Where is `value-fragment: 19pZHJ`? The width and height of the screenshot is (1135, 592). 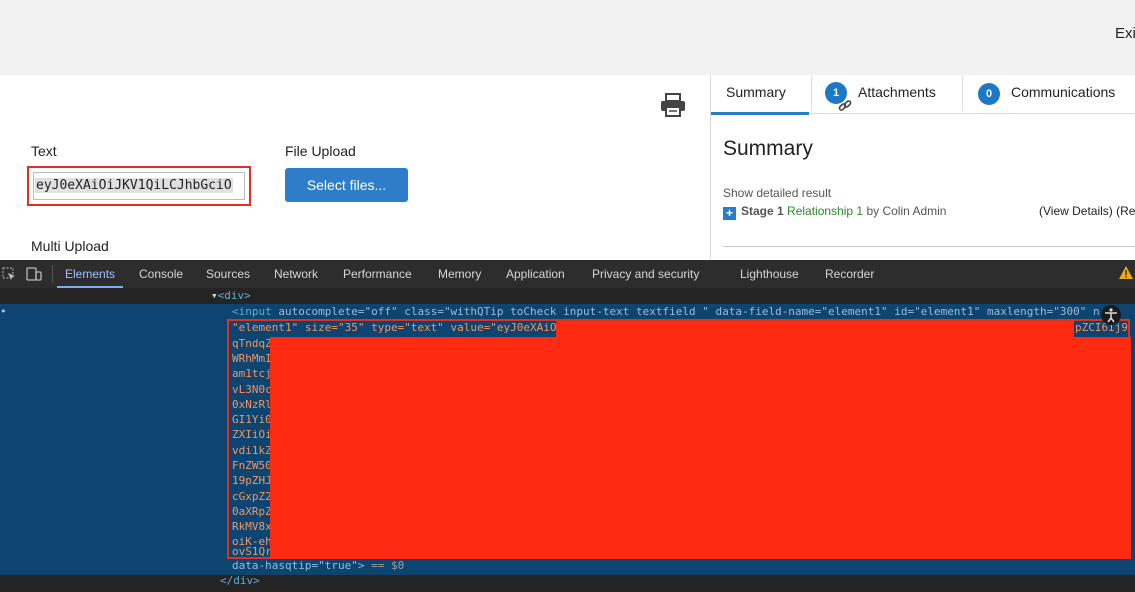
value-fragment: 19pZHJ is located at coordinates (252, 480).